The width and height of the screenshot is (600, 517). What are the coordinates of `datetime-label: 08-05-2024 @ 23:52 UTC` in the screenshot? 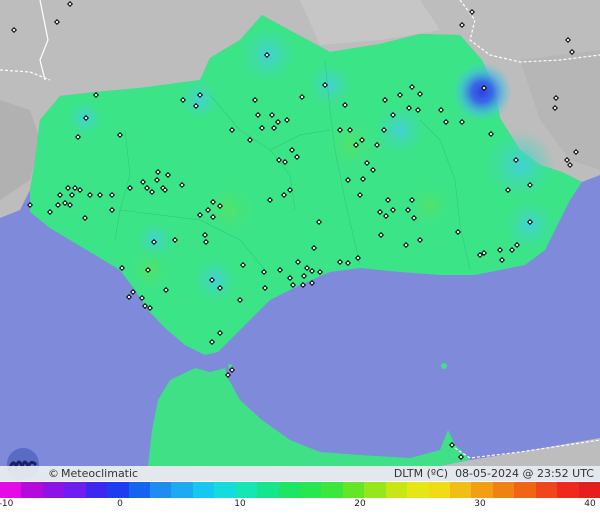 It's located at (524, 473).